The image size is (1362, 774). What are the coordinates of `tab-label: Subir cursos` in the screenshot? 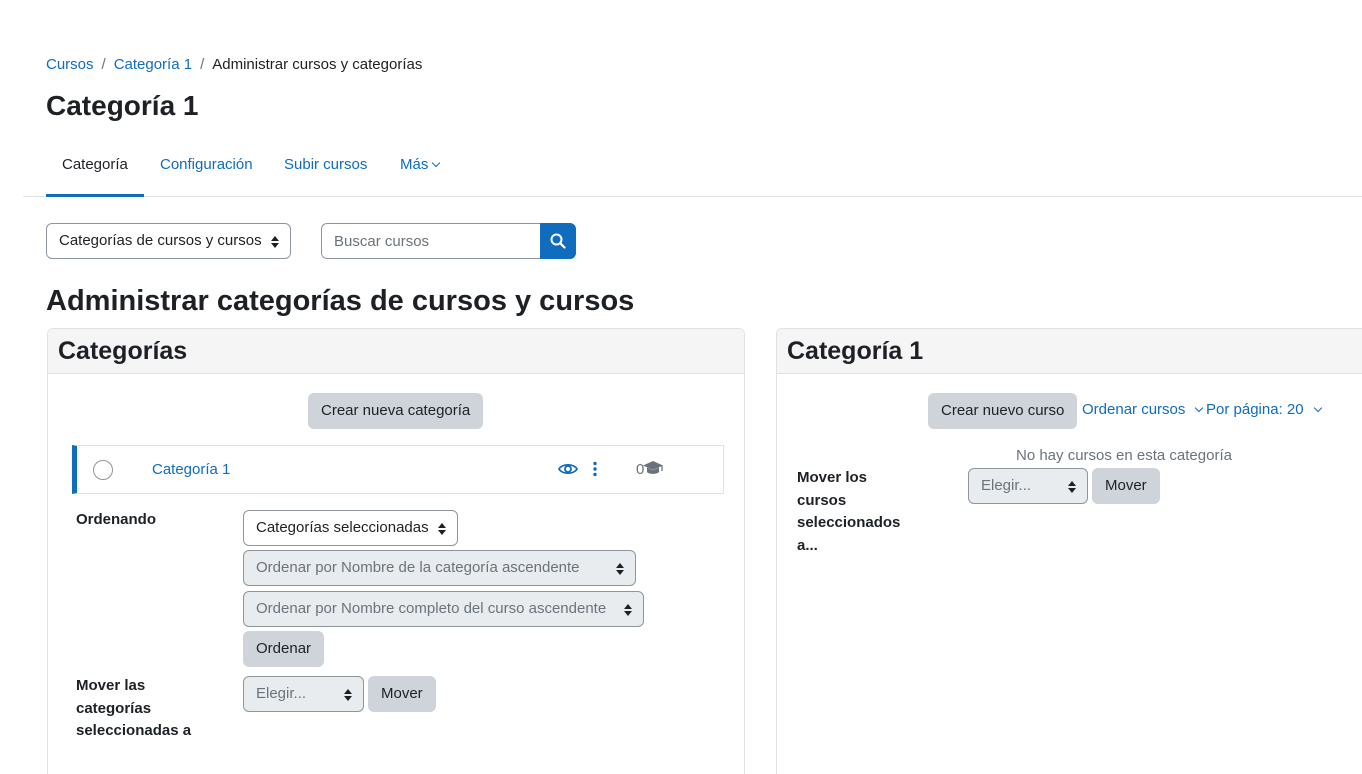 It's located at (326, 164).